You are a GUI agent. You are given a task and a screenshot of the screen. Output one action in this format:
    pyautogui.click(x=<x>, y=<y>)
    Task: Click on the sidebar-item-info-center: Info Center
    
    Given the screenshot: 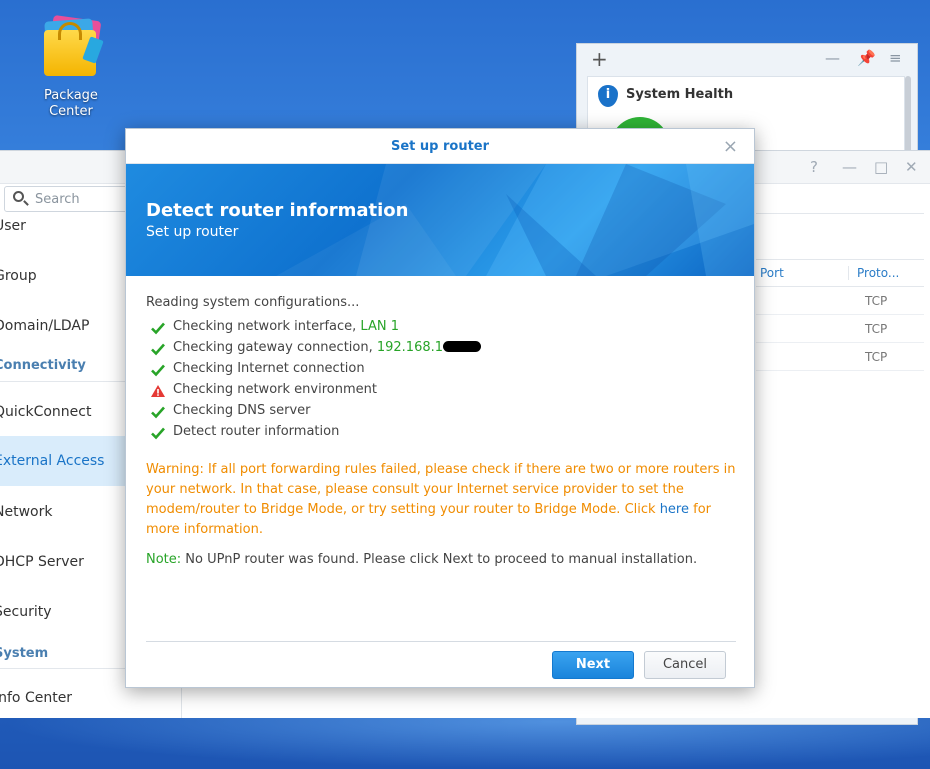 What is the action you would take?
    pyautogui.click(x=91, y=703)
    